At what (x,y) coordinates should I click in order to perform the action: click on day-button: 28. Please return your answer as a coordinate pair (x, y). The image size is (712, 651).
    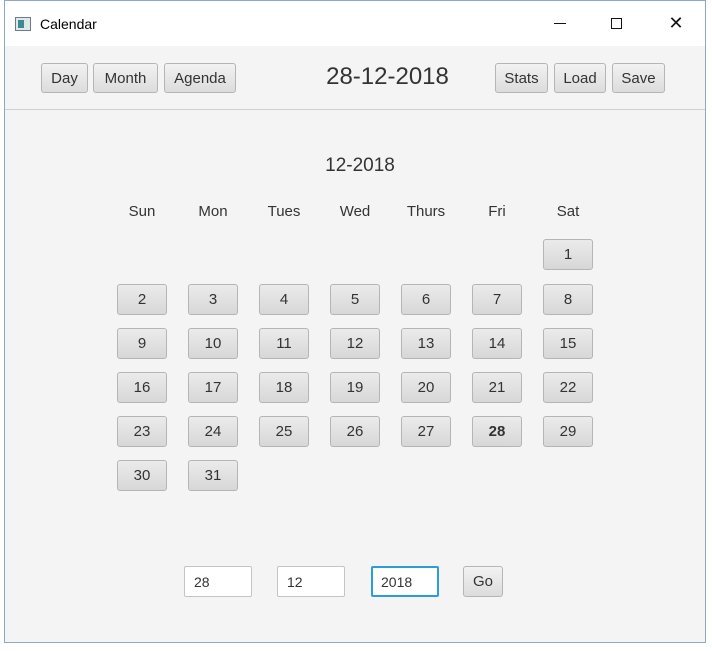
    Looking at the image, I should click on (497, 431).